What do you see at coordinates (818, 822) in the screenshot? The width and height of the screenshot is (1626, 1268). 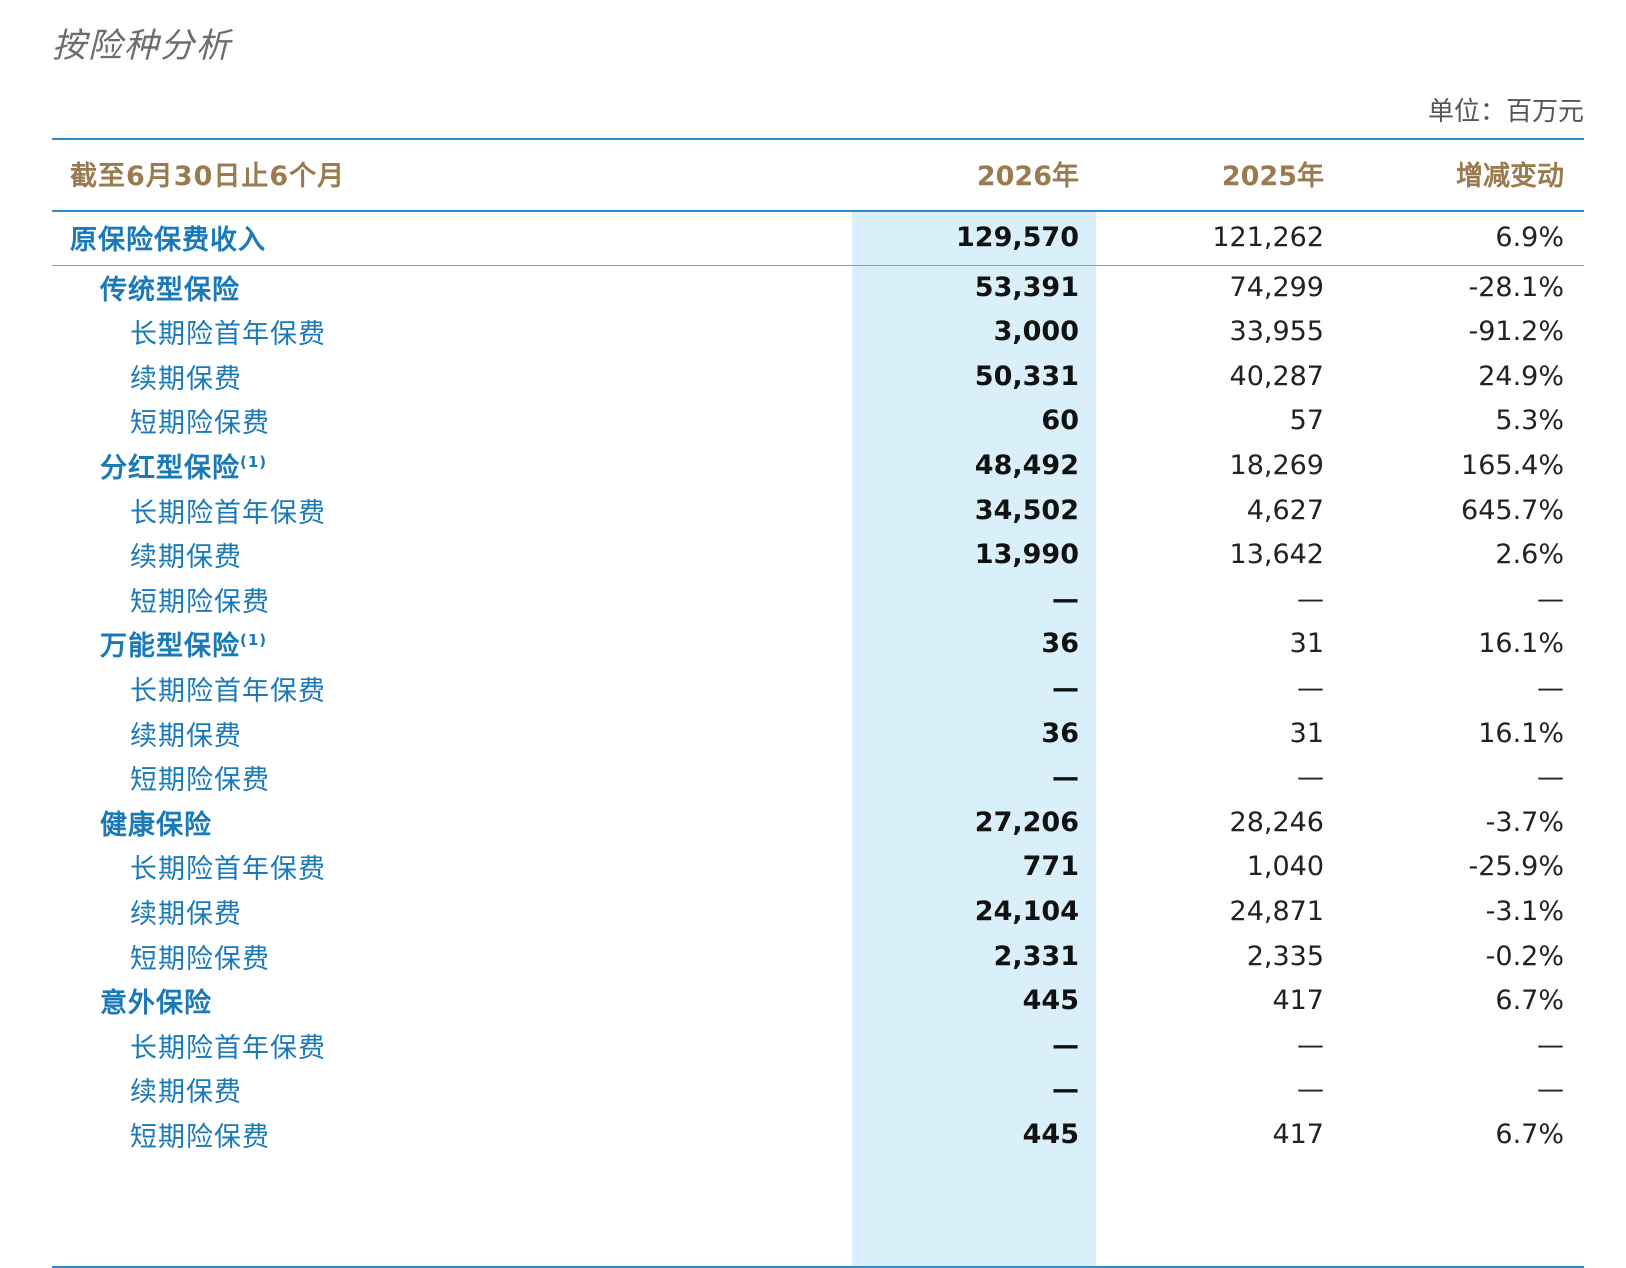 I see `table-row: 健康保险 27,206 28,246 -3.7%` at bounding box center [818, 822].